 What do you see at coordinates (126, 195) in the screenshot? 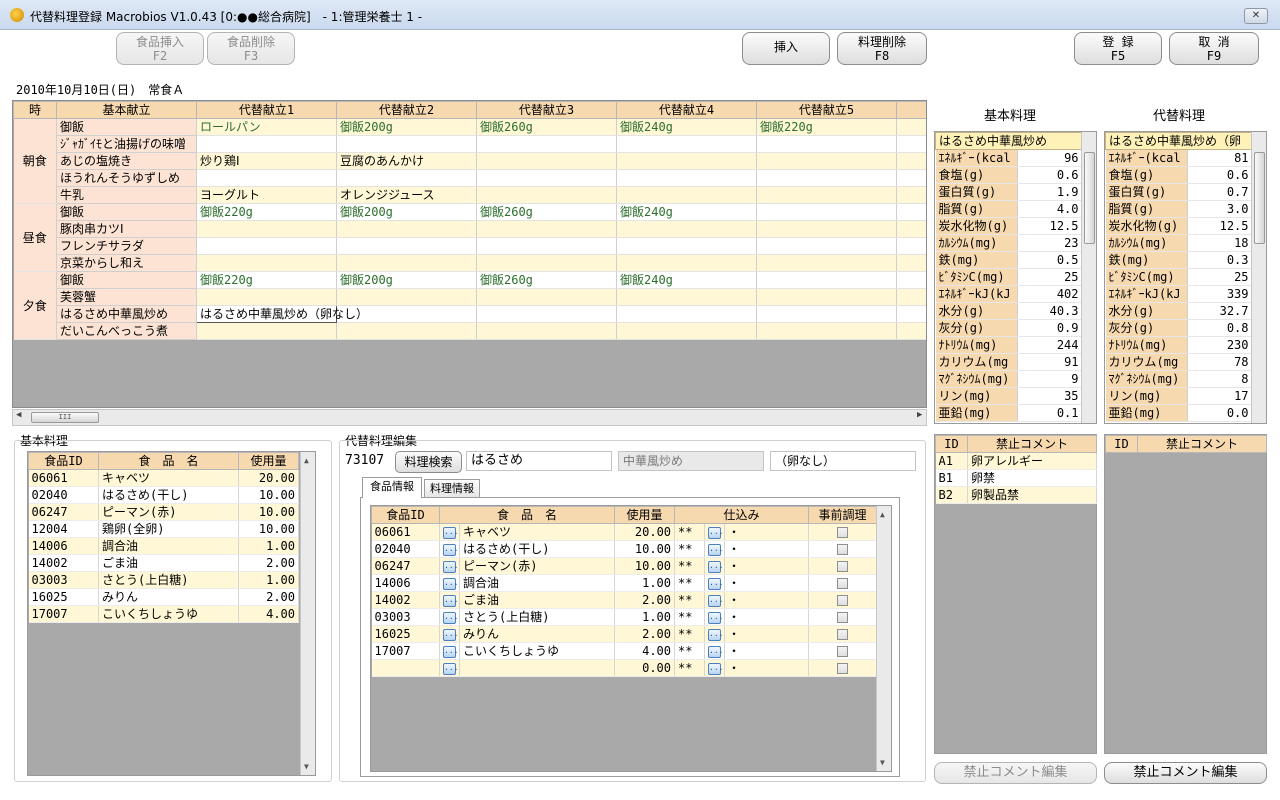
I see `base-menu-cell: 牛乳` at bounding box center [126, 195].